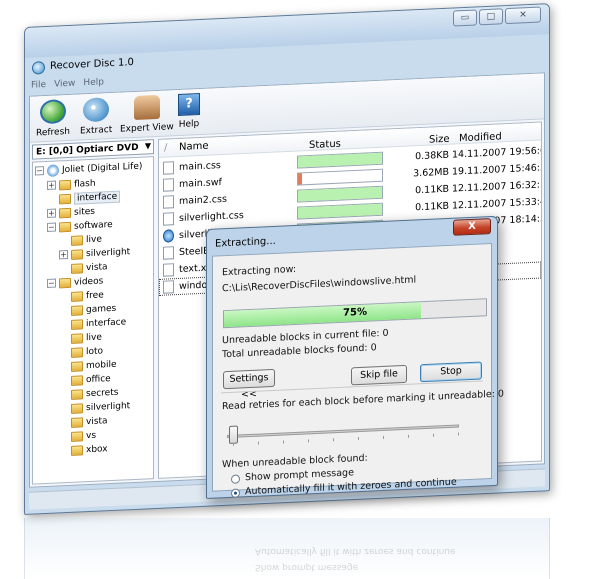  Describe the element at coordinates (343, 431) in the screenshot. I see `retries-slider-track` at that location.